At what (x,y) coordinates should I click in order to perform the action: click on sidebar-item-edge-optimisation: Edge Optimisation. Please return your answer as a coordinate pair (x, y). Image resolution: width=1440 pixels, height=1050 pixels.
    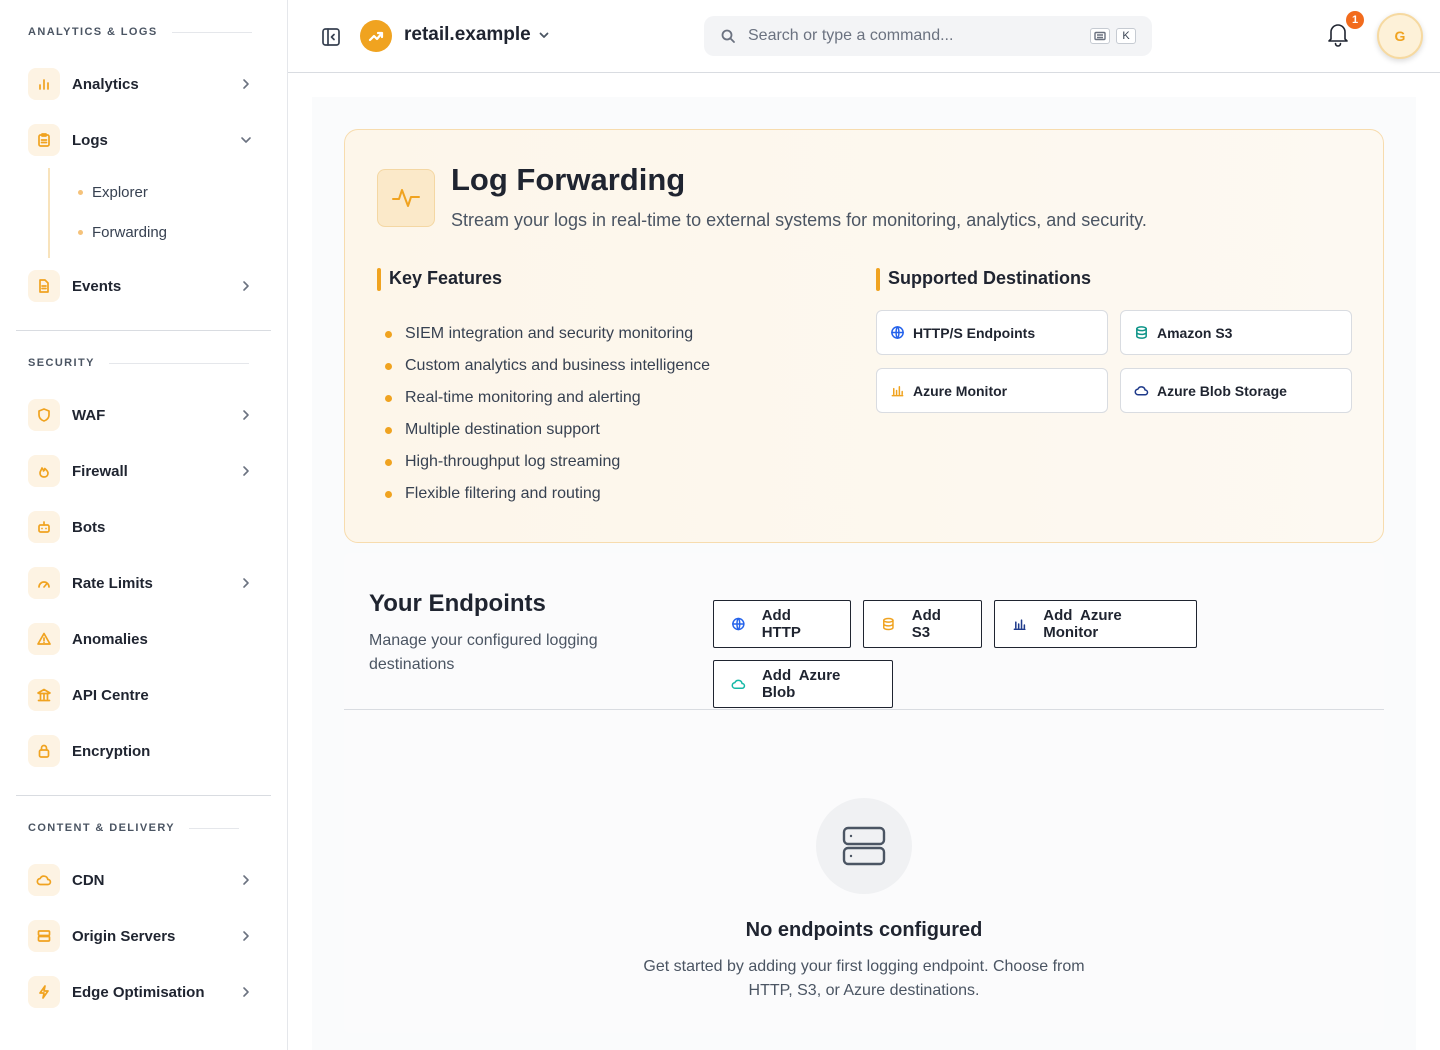
    Looking at the image, I should click on (143, 992).